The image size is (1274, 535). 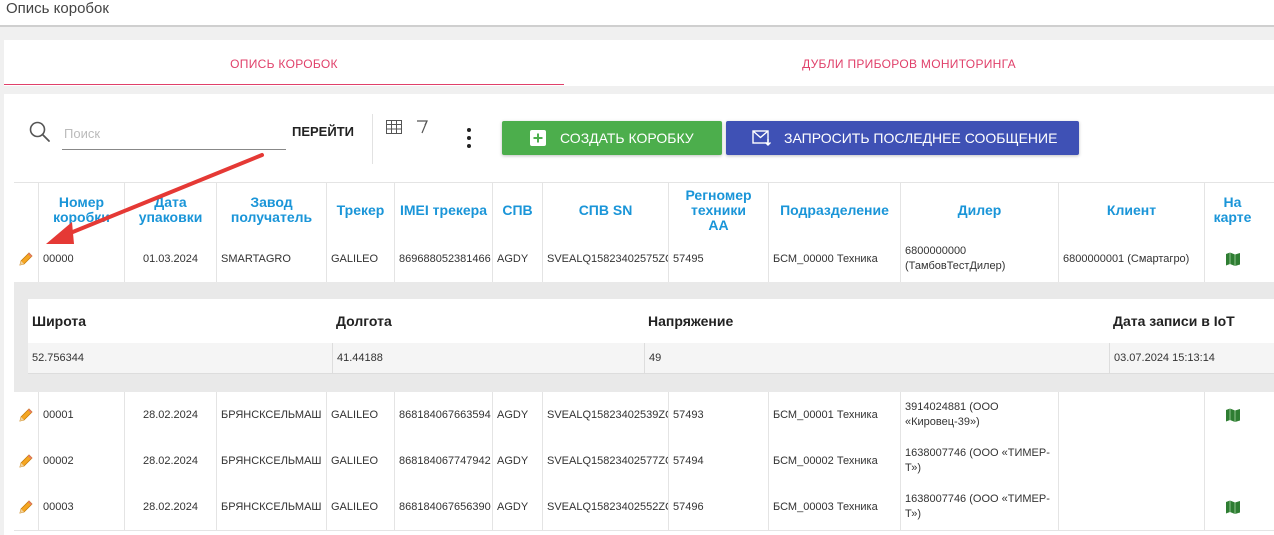 What do you see at coordinates (443, 210) in the screenshot?
I see `header-imei: IMEI трекера` at bounding box center [443, 210].